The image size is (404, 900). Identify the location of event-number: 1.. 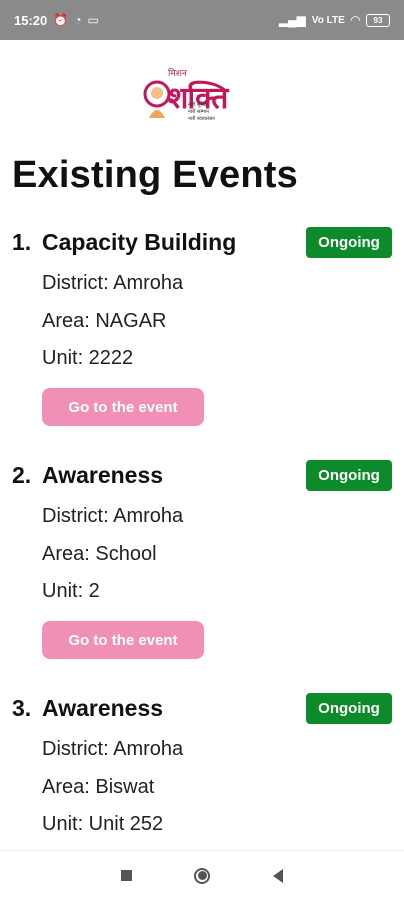
(22, 242).